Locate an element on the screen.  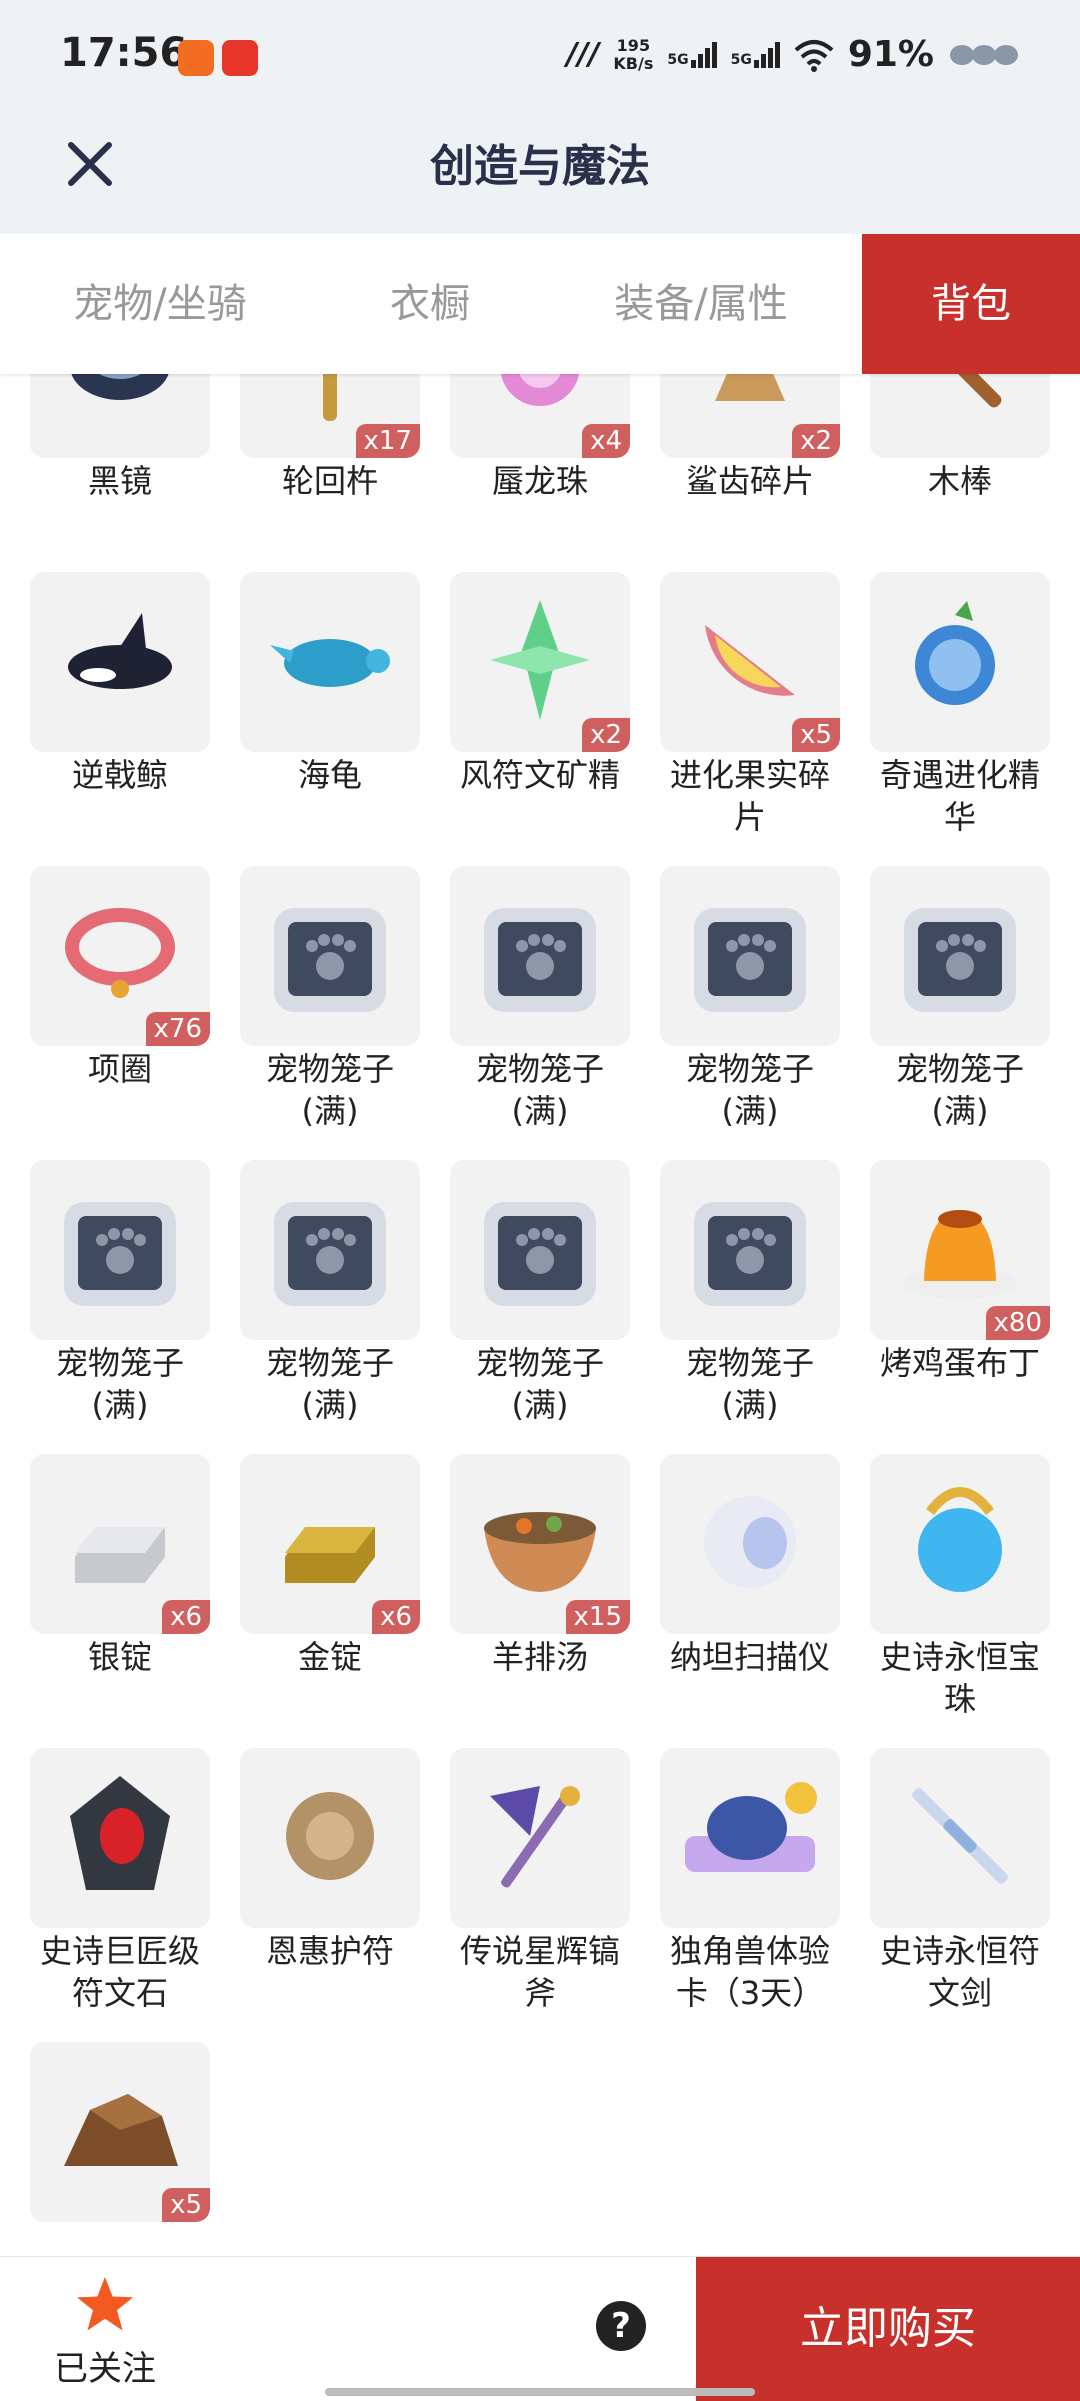
item-name: 蜃龙珠 is located at coordinates (539, 481).